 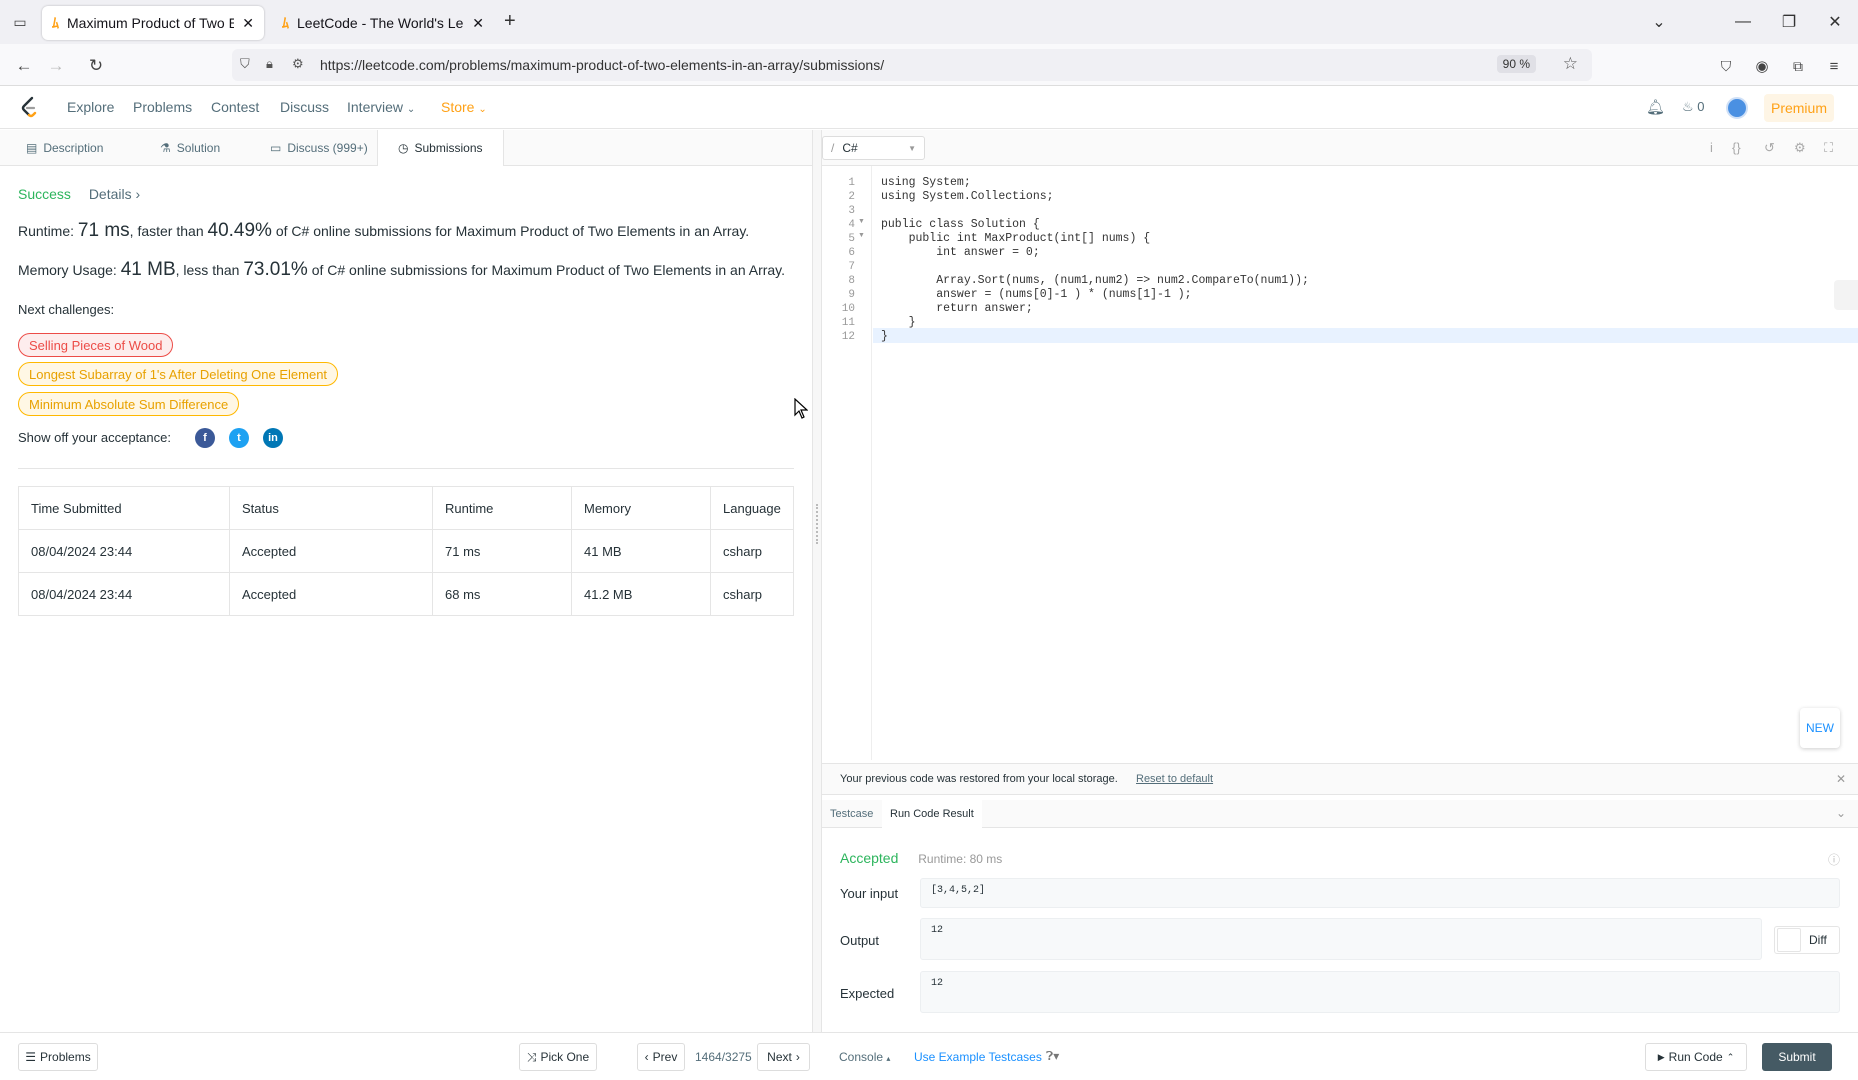 What do you see at coordinates (327, 148) in the screenshot?
I see `tab-discuss-label: Discuss (999+)` at bounding box center [327, 148].